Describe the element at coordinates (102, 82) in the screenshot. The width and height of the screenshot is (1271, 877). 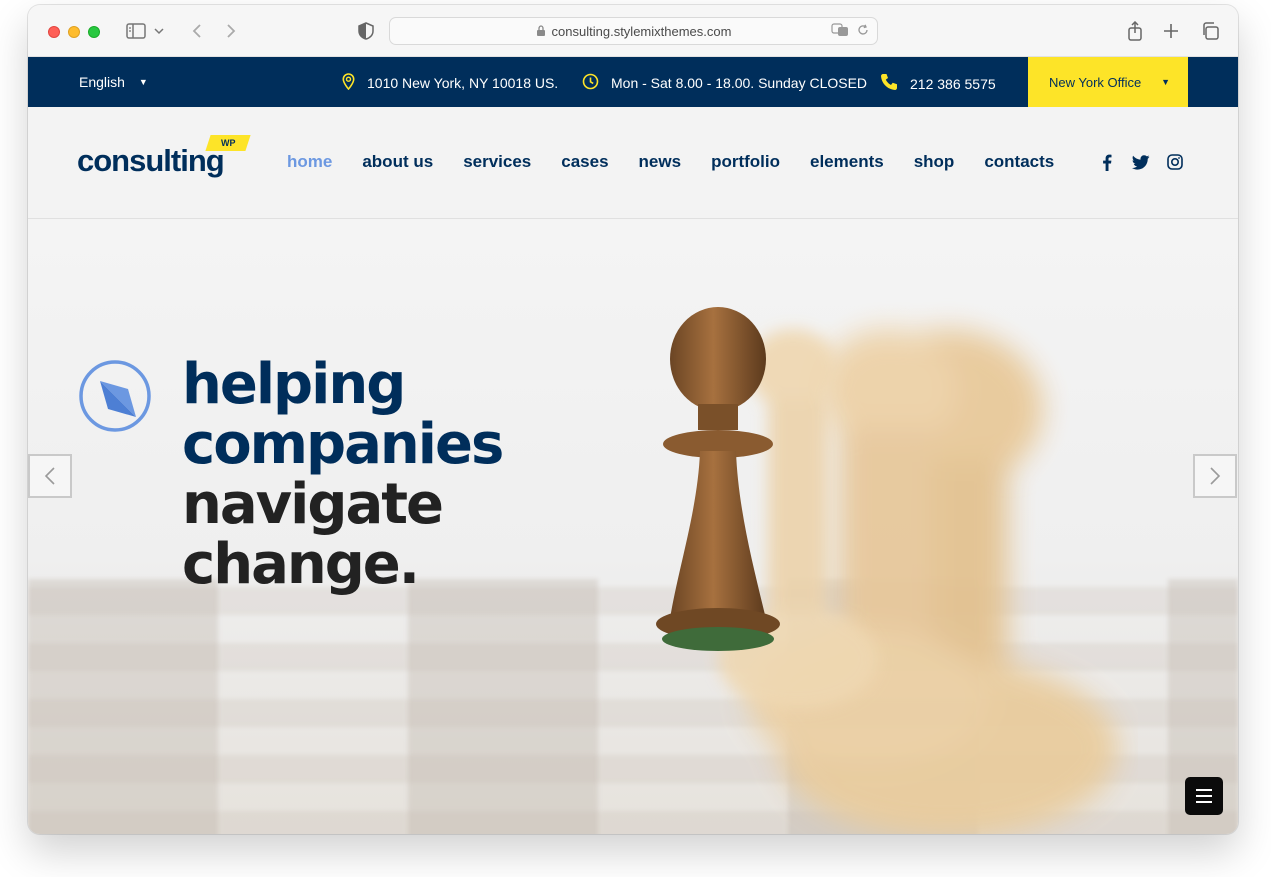
I see `language-label: English` at that location.